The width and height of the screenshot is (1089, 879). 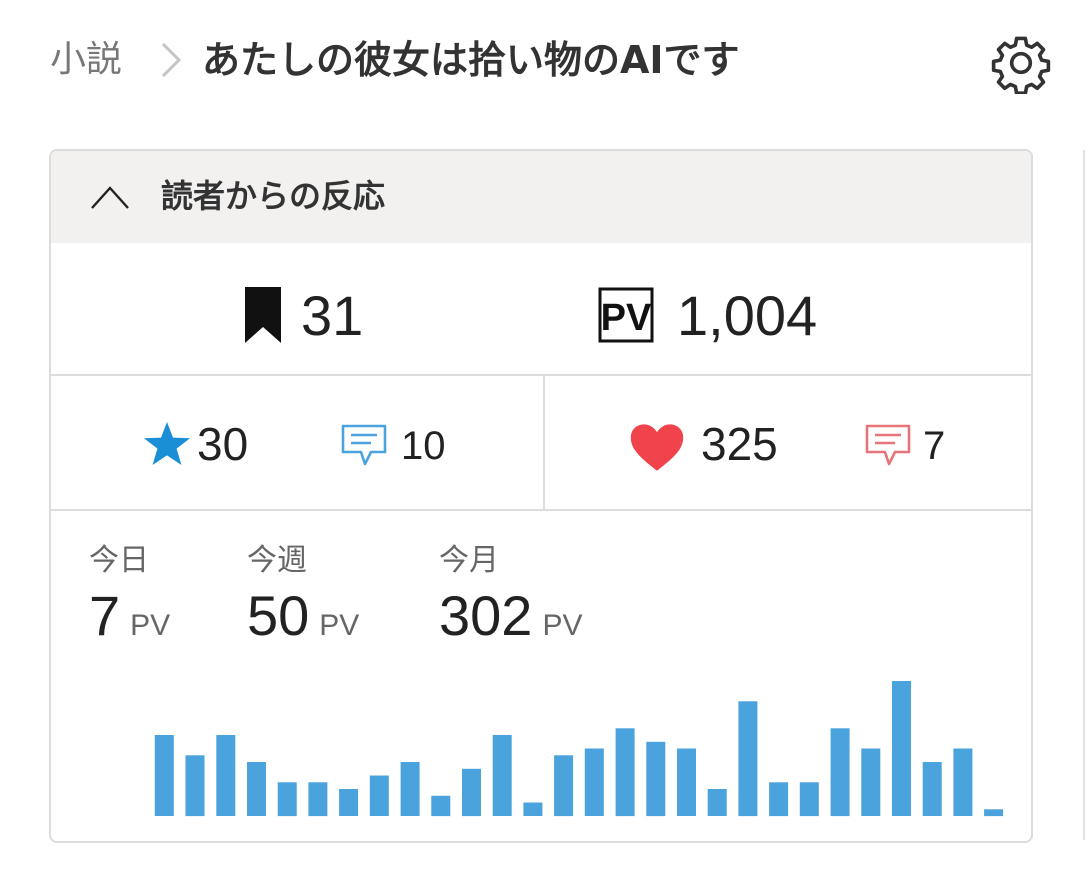 I want to click on pv-icon: PV, so click(x=626, y=315).